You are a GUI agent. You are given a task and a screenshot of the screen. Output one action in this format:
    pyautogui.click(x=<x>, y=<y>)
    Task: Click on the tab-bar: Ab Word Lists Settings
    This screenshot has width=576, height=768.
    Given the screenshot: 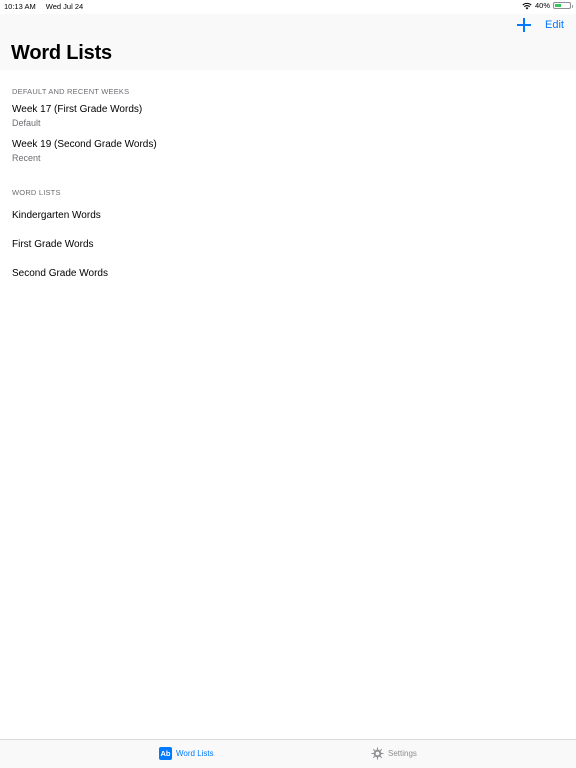 What is the action you would take?
    pyautogui.click(x=288, y=753)
    